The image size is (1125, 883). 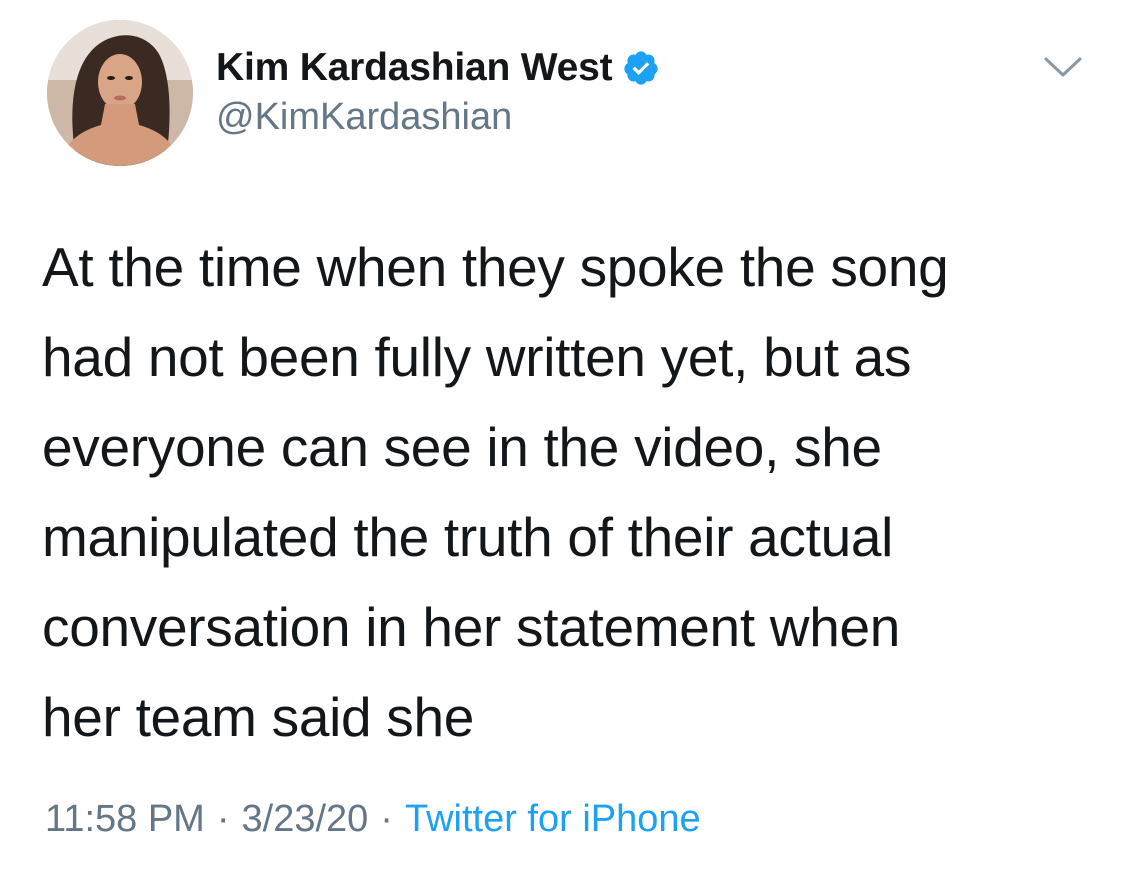 What do you see at coordinates (477, 357) in the screenshot?
I see `tweet-text-line: had not been fully written yet, but as` at bounding box center [477, 357].